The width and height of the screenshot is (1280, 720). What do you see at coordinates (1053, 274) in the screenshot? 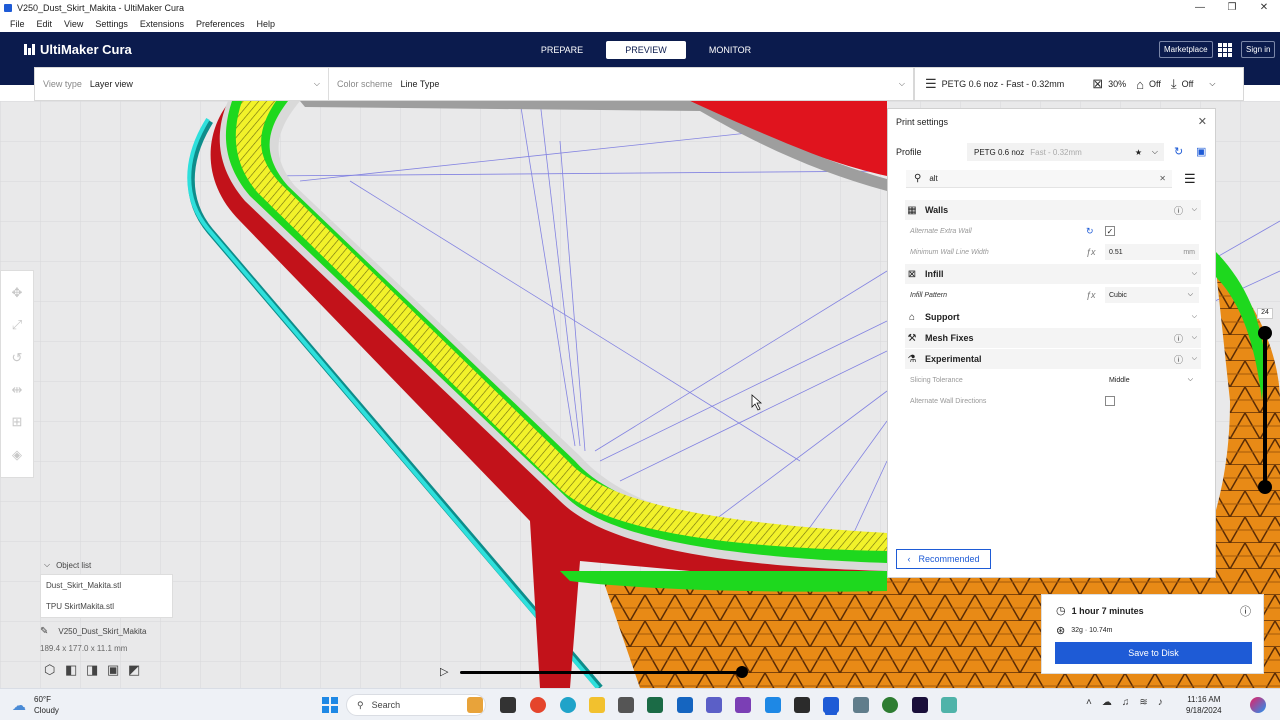
I see `category-infill: ⊠ Infill ⌵` at bounding box center [1053, 274].